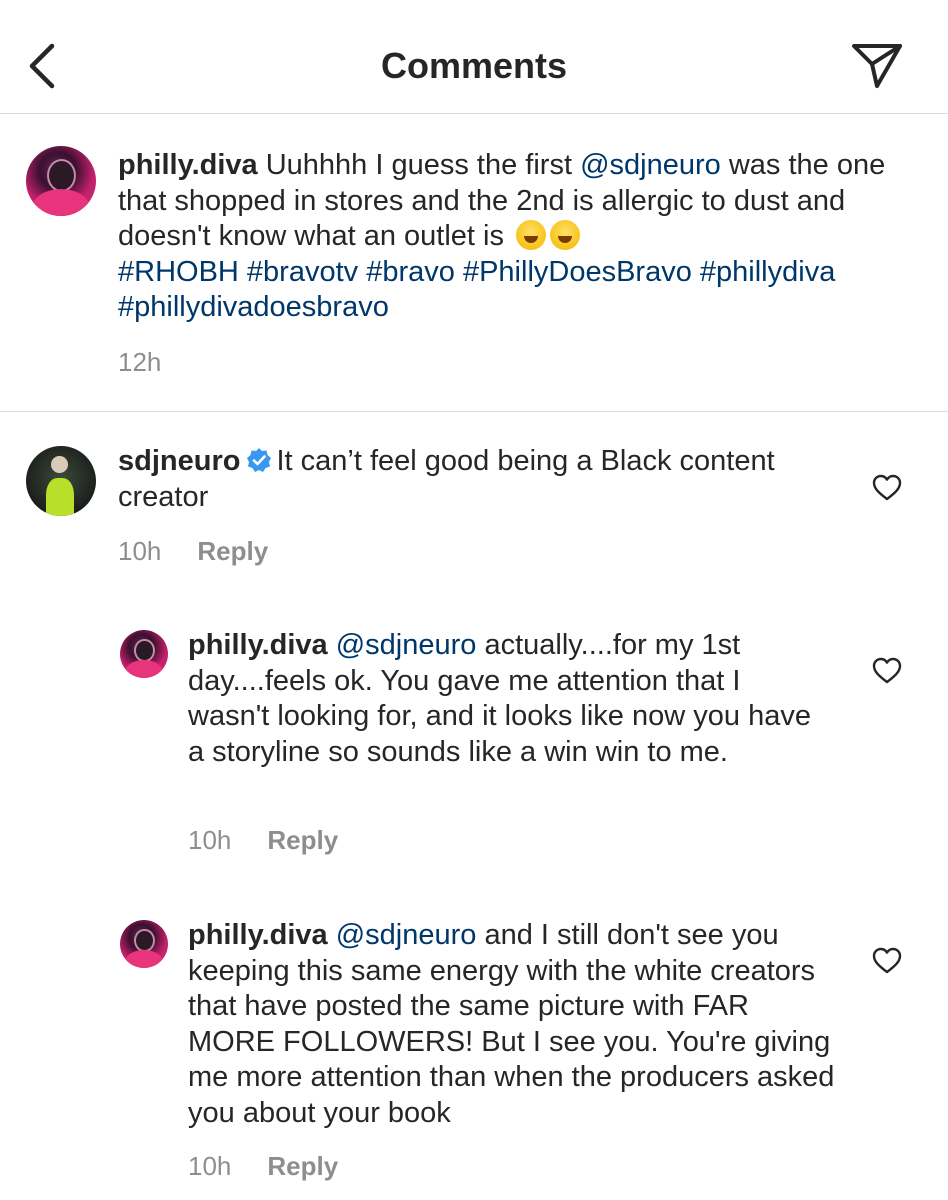  What do you see at coordinates (650, 165) in the screenshot?
I see `caption-mention: @sdjneuro` at bounding box center [650, 165].